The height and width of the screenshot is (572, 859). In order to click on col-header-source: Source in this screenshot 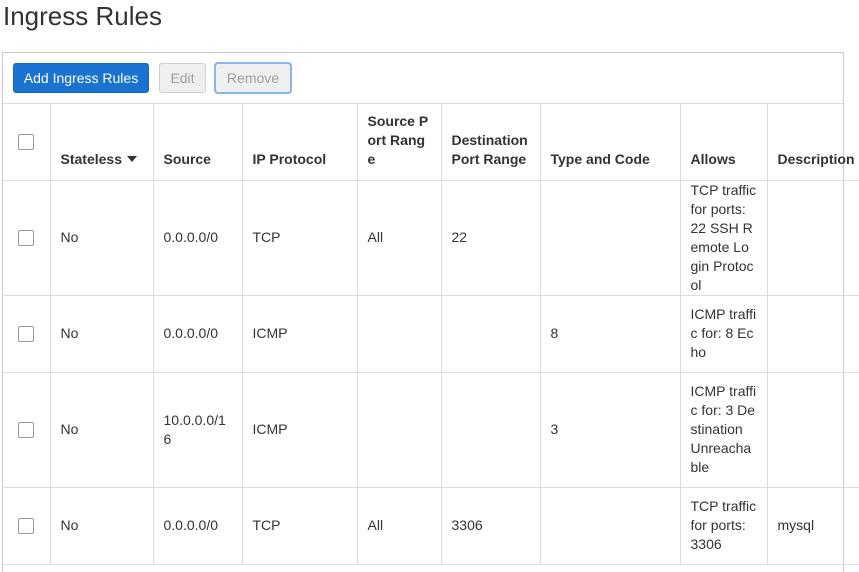, I will do `click(198, 142)`.